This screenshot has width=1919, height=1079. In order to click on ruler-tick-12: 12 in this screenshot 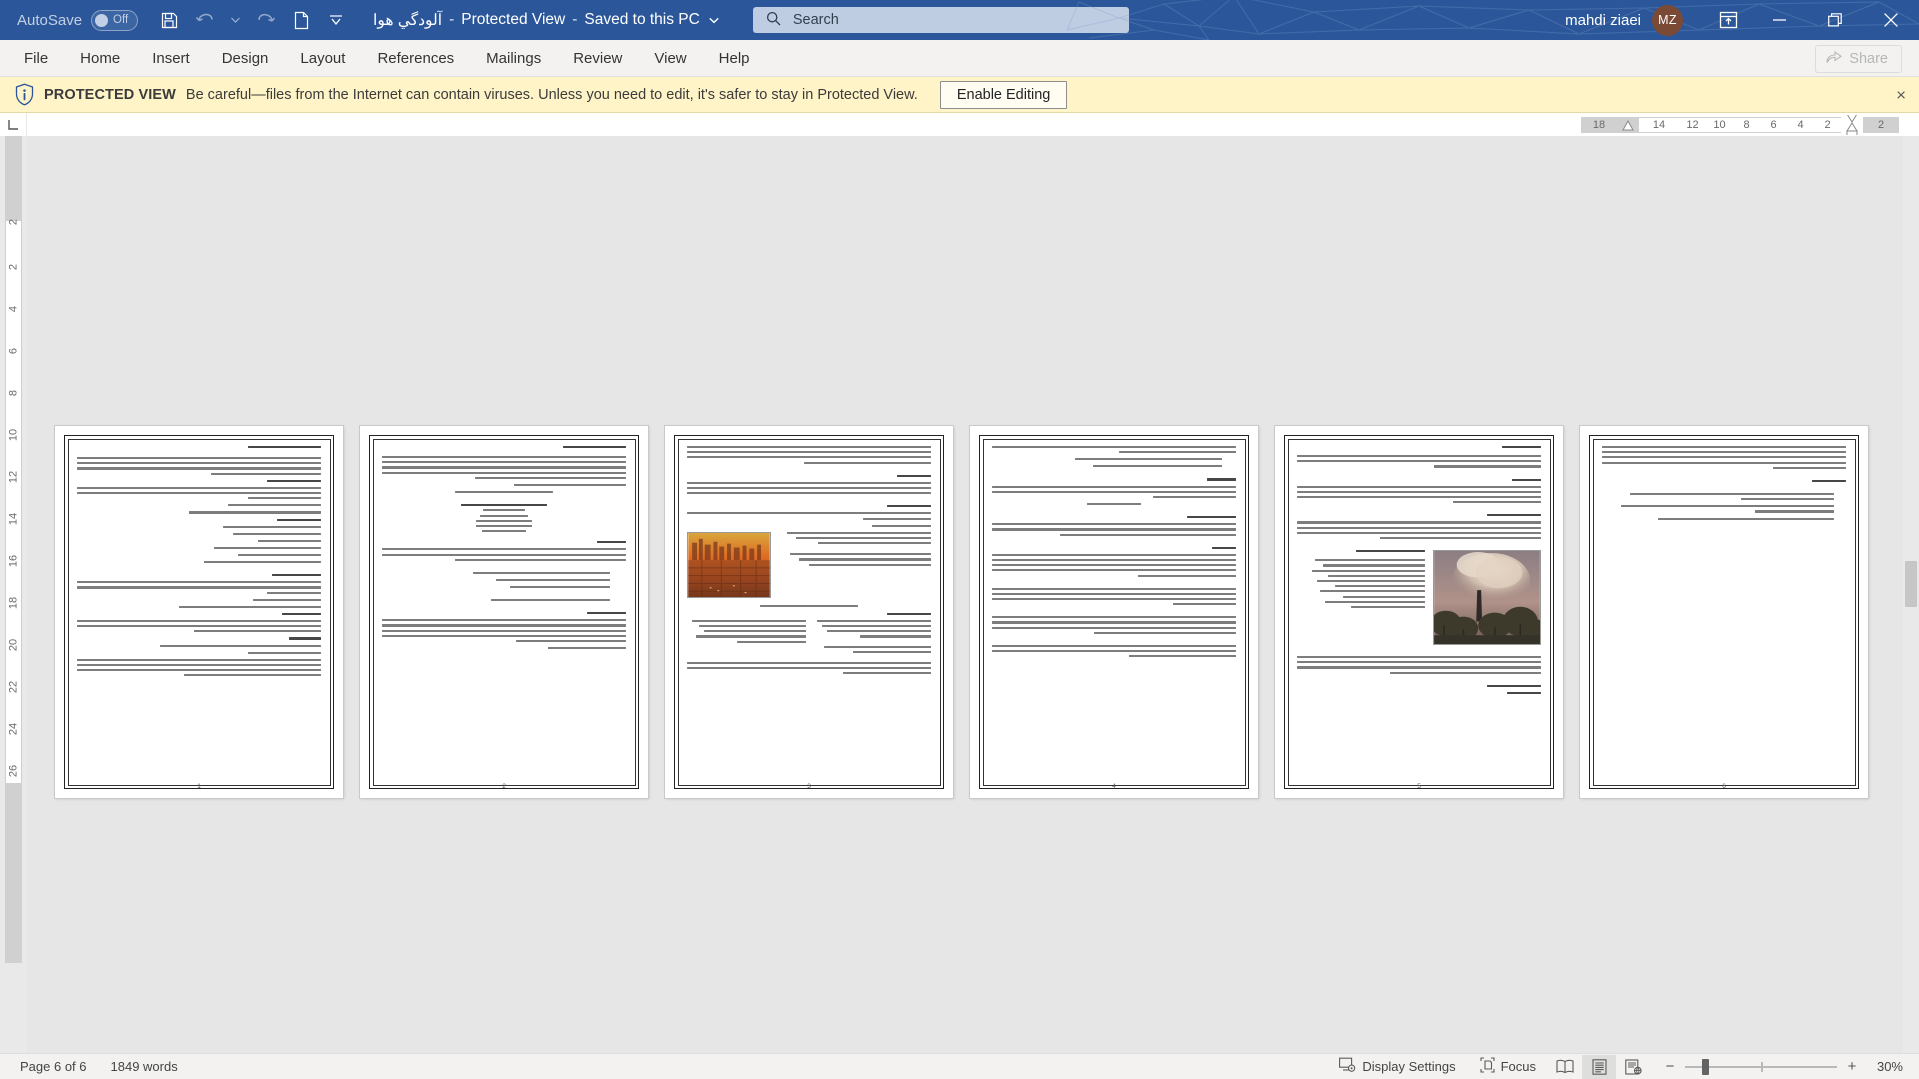, I will do `click(1692, 125)`.